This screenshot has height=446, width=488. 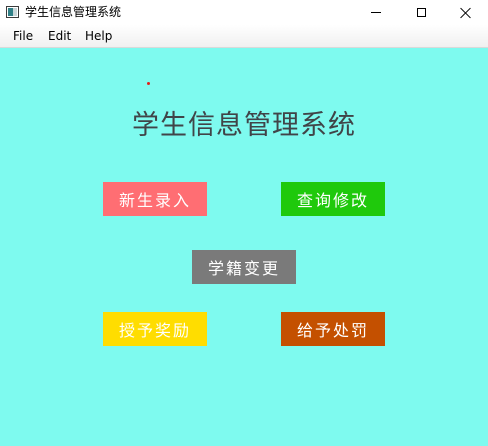 What do you see at coordinates (59, 36) in the screenshot?
I see `menu-edit: Edit` at bounding box center [59, 36].